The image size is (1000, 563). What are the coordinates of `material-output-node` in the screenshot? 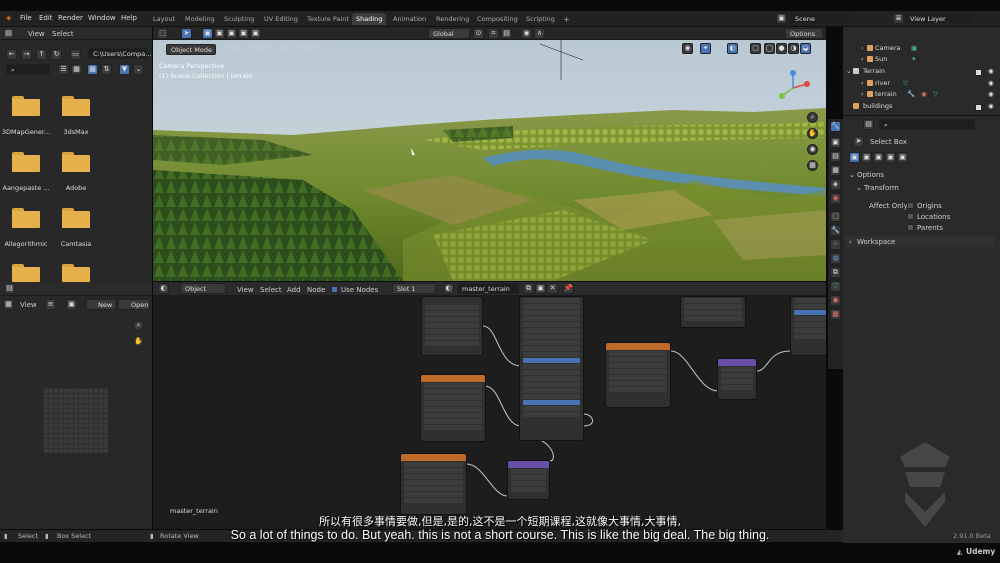 It's located at (808, 326).